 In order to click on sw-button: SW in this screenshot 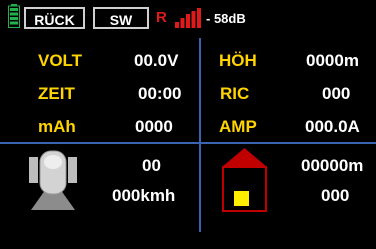, I will do `click(121, 18)`.